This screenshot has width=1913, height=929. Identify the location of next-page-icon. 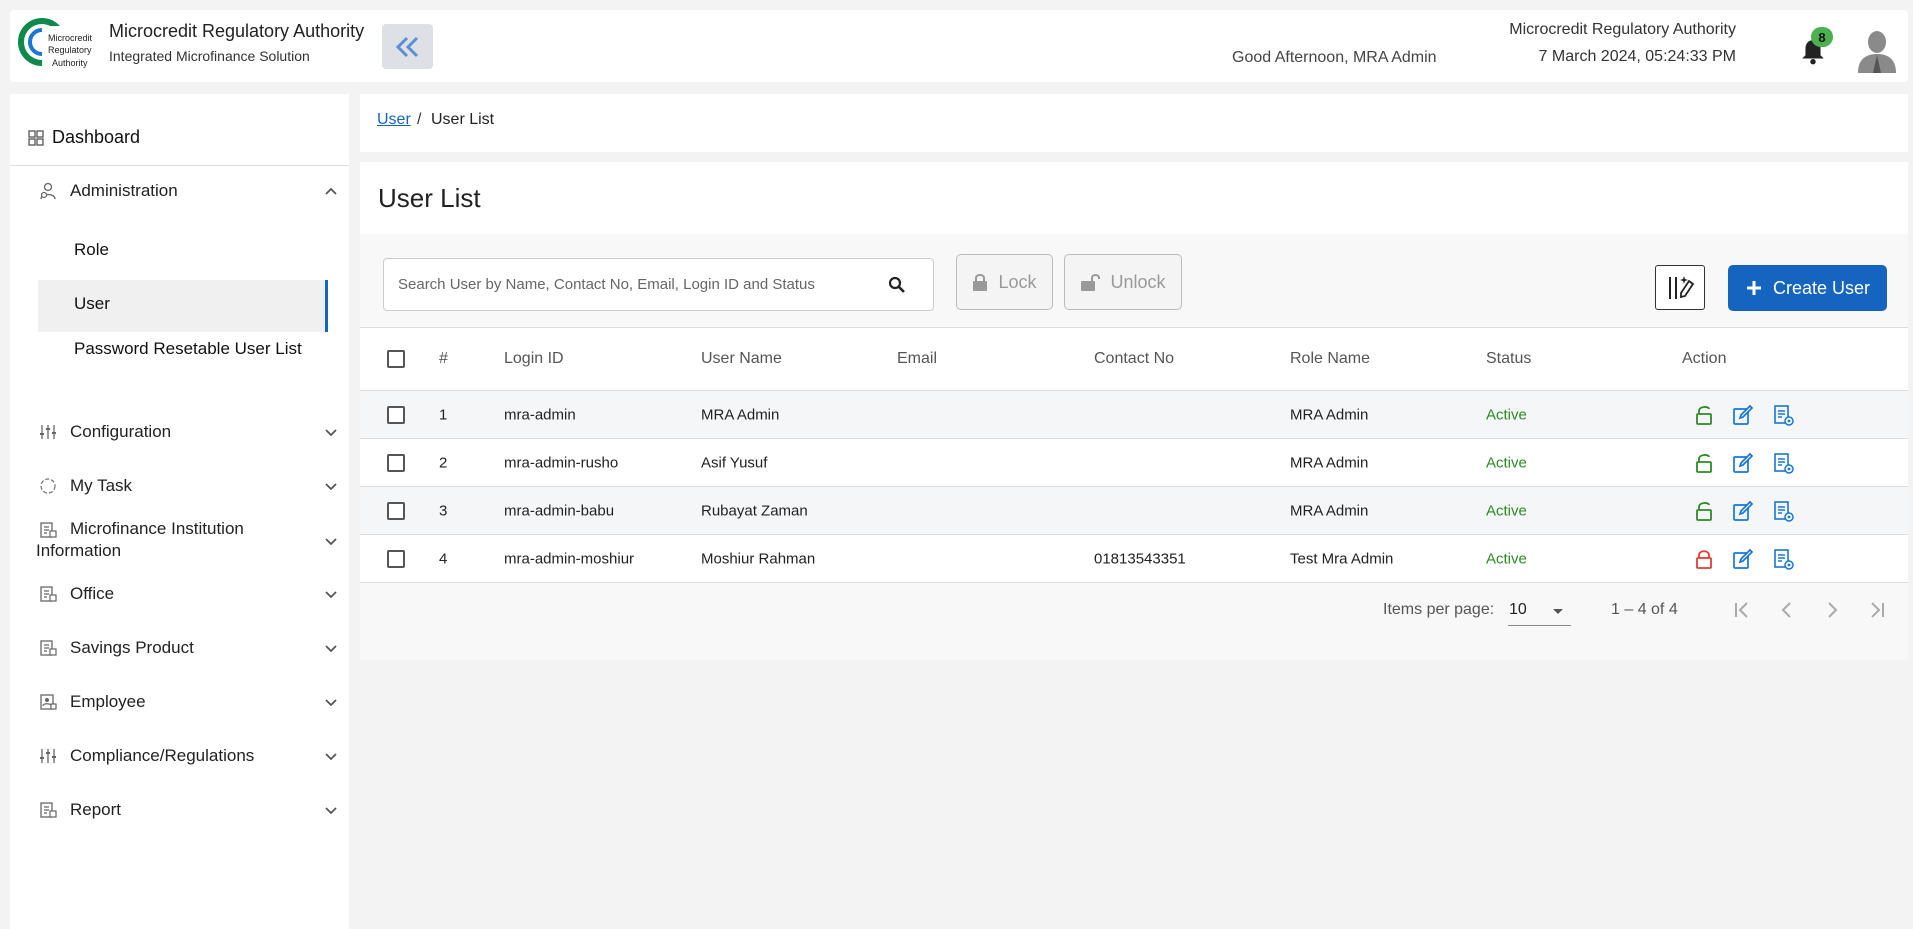
(1832, 610).